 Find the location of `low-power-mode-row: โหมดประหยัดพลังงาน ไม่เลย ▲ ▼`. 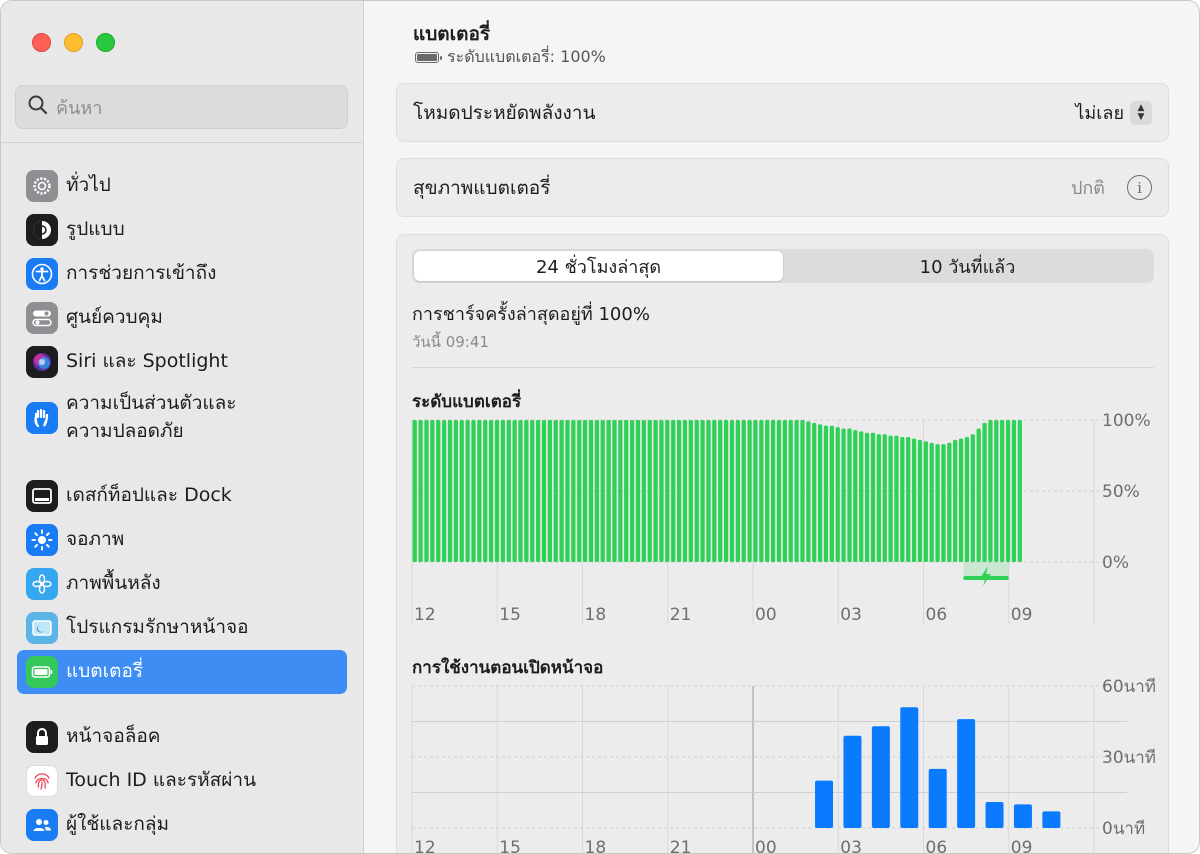

low-power-mode-row: โหมดประหยัดพลังงาน ไม่เลย ▲ ▼ is located at coordinates (782, 112).